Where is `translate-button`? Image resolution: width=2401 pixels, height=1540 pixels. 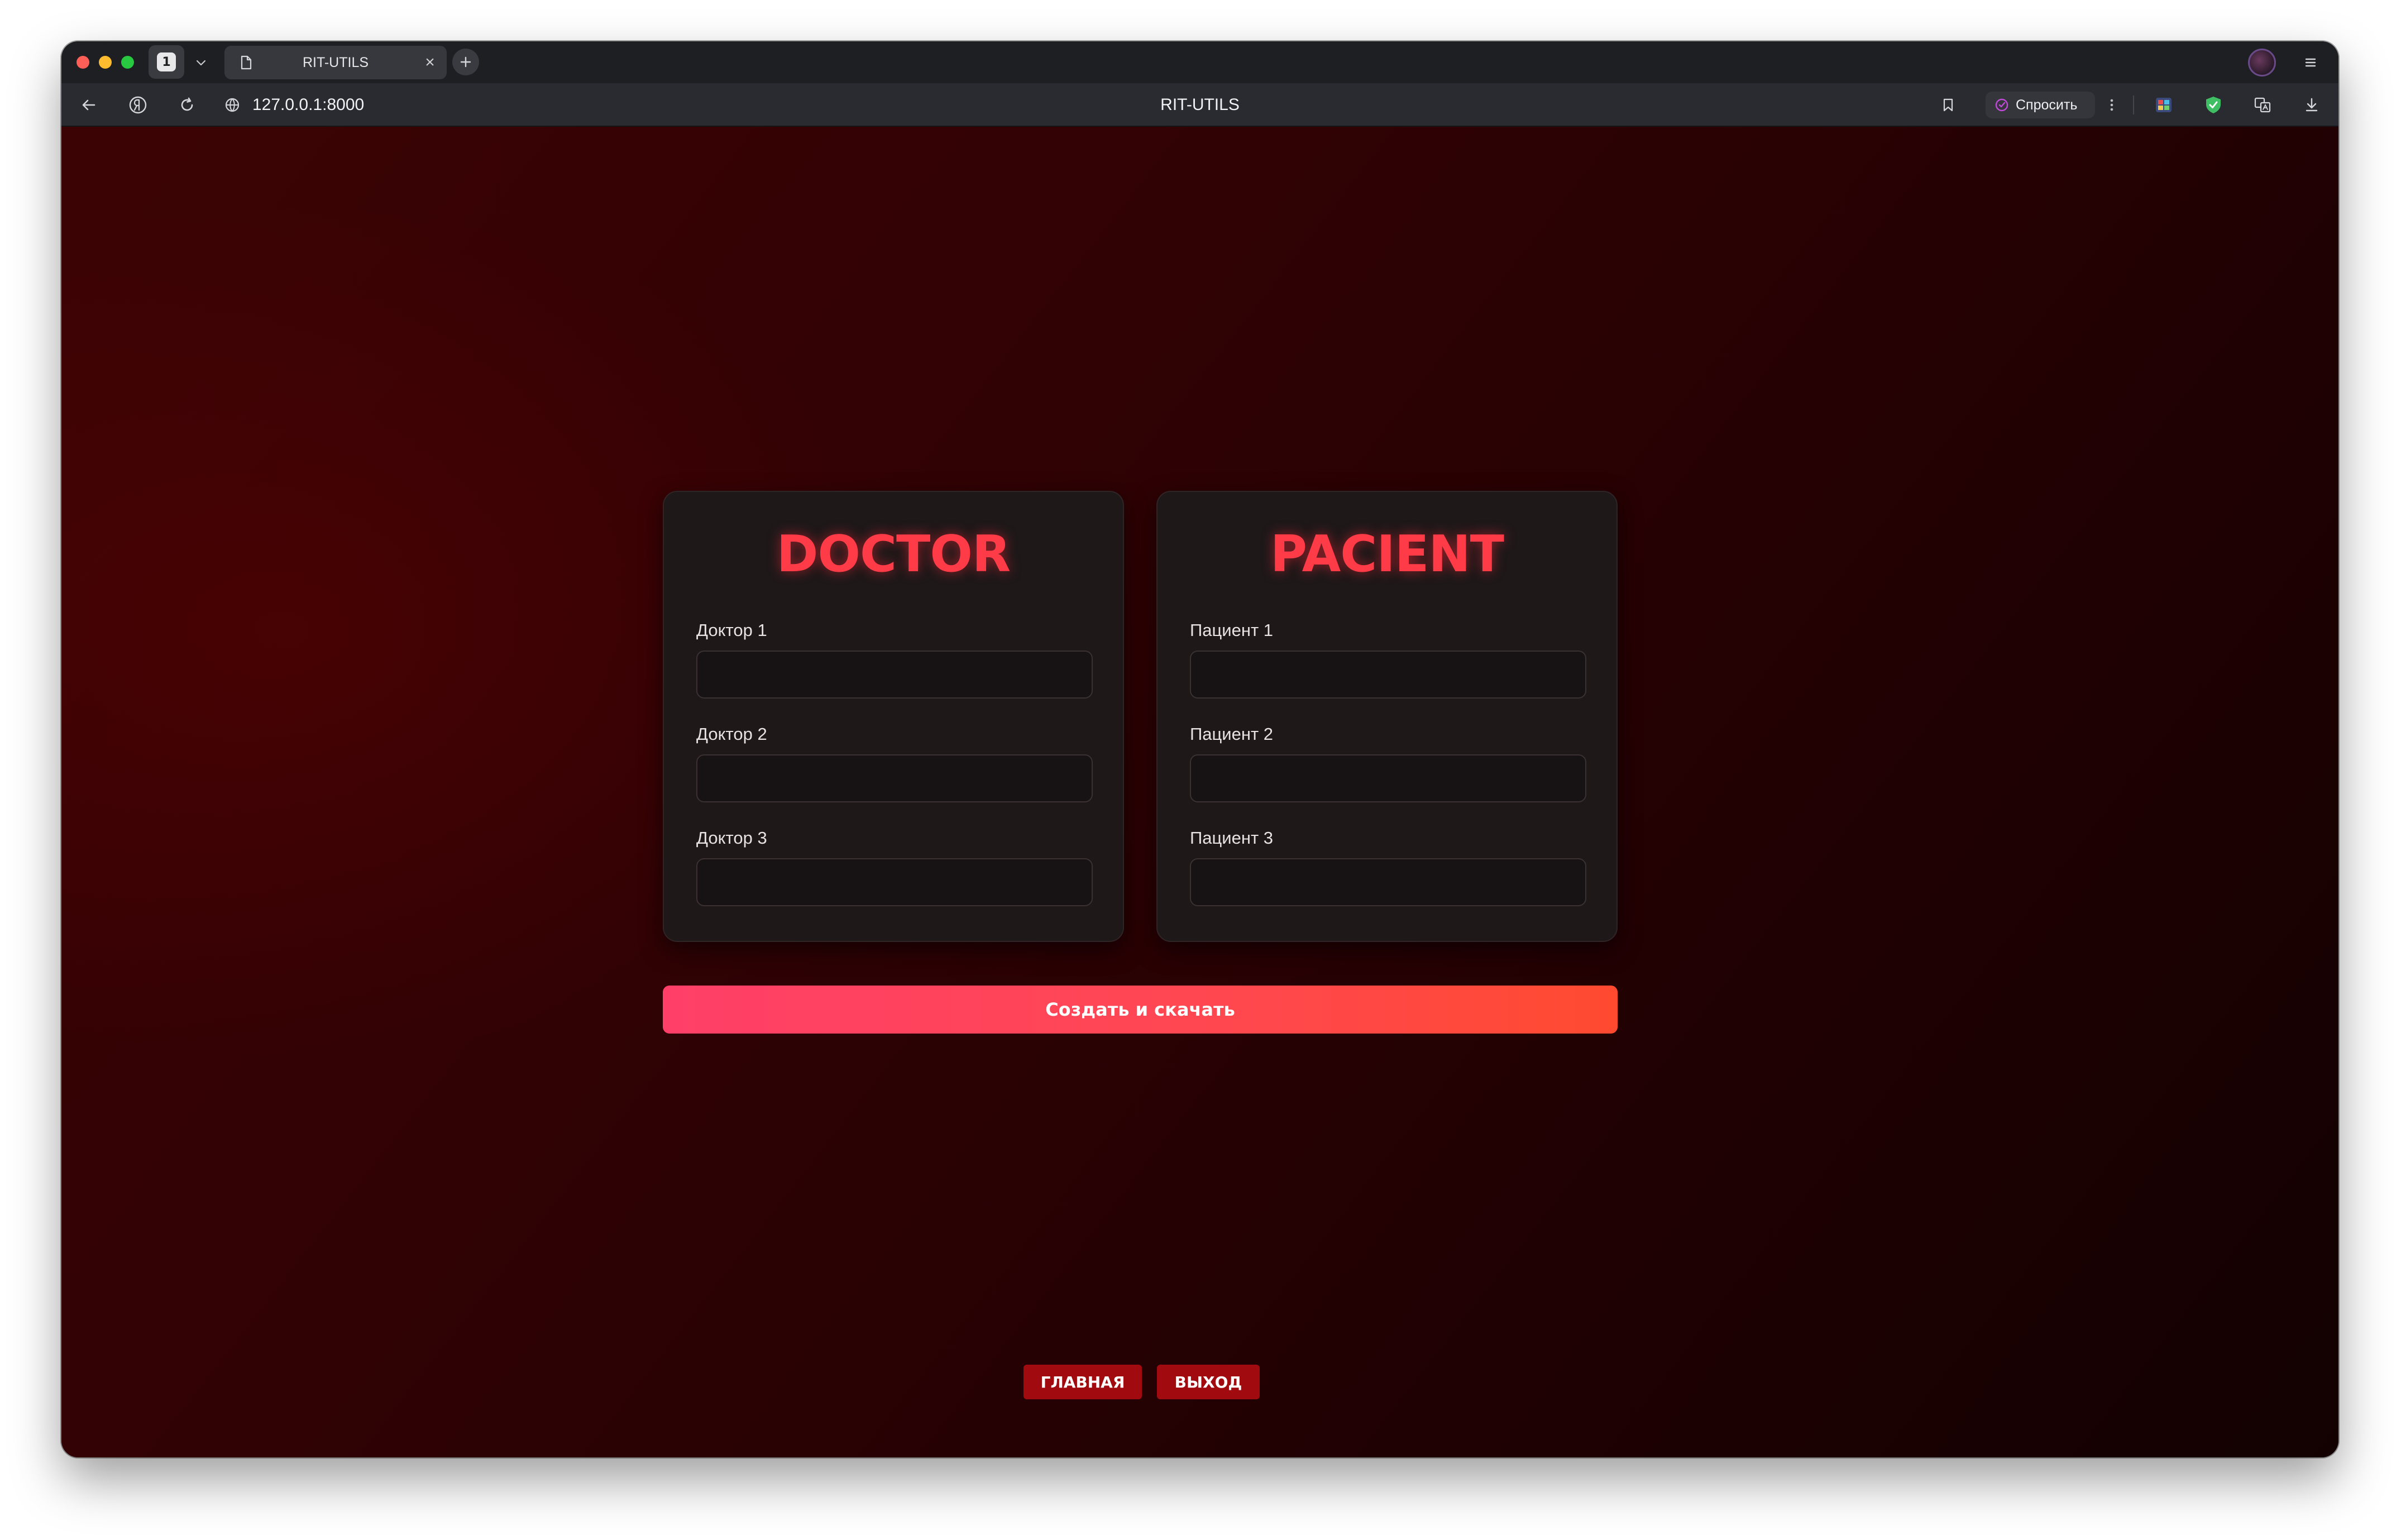 translate-button is located at coordinates (2262, 105).